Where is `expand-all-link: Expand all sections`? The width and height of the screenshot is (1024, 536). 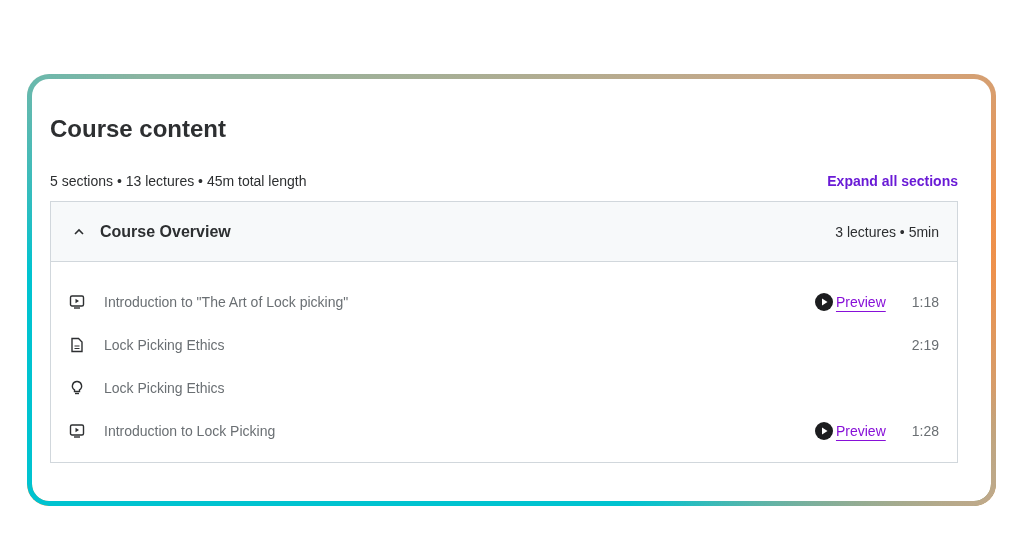
expand-all-link: Expand all sections is located at coordinates (892, 181).